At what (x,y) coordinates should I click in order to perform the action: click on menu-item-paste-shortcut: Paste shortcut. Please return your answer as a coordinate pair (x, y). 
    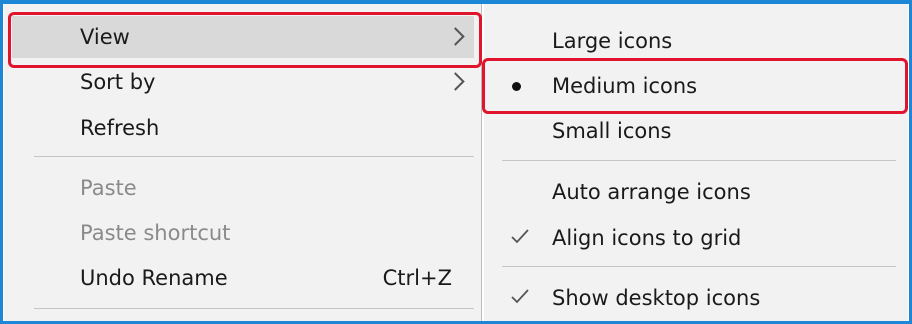
    Looking at the image, I should click on (243, 233).